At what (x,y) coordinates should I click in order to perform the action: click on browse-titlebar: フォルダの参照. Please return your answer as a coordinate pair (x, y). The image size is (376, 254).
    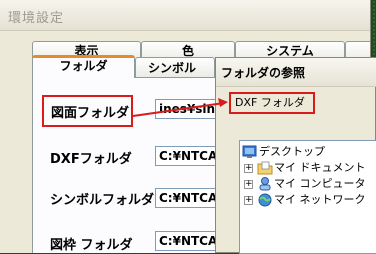
    Looking at the image, I should click on (296, 72).